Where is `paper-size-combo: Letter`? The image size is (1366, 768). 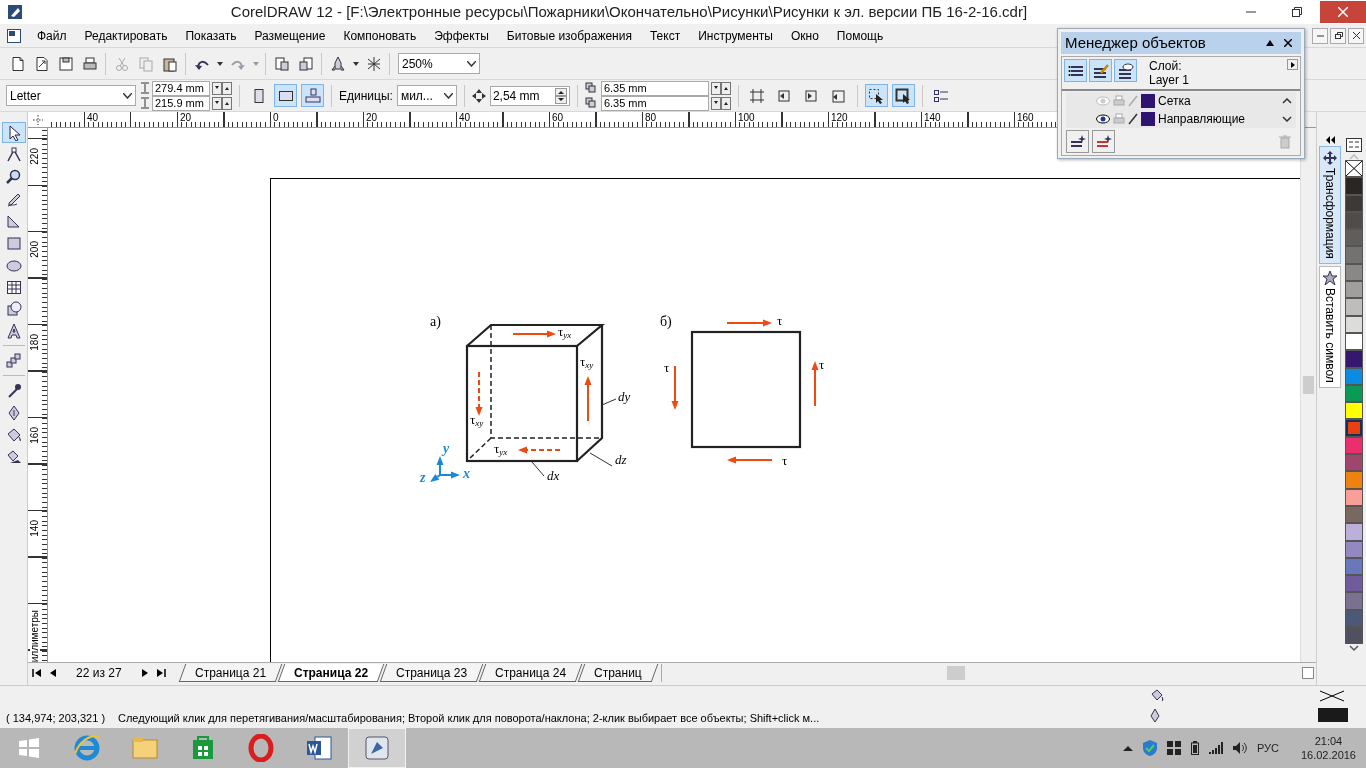
paper-size-combo: Letter is located at coordinates (71, 95).